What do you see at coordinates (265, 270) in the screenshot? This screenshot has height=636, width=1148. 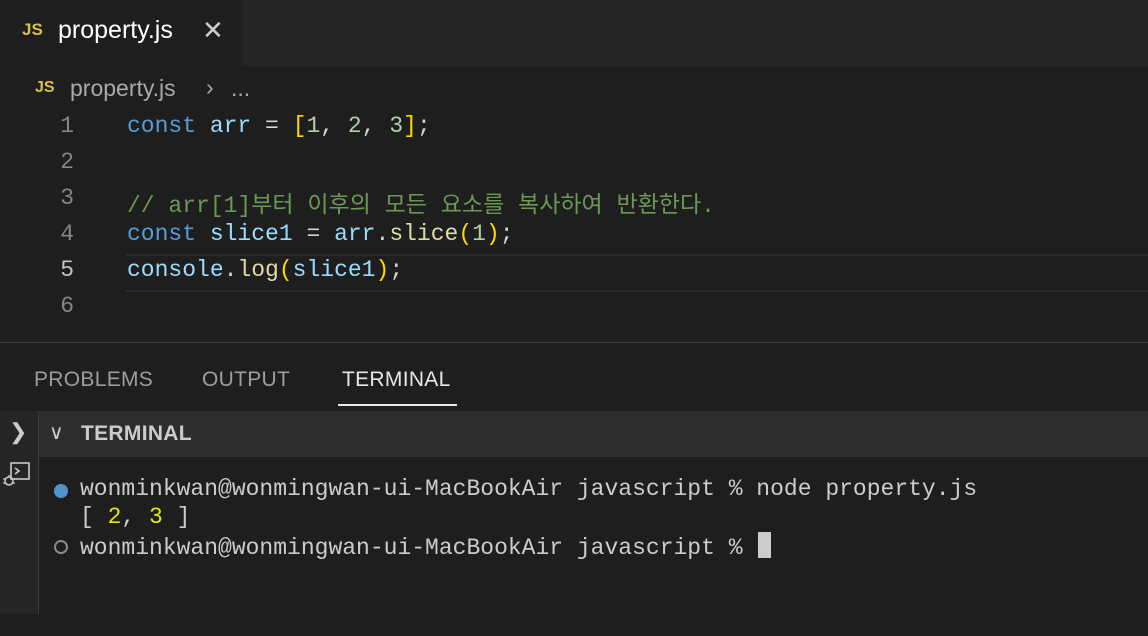 I see `code-text: console.log(slice1);` at bounding box center [265, 270].